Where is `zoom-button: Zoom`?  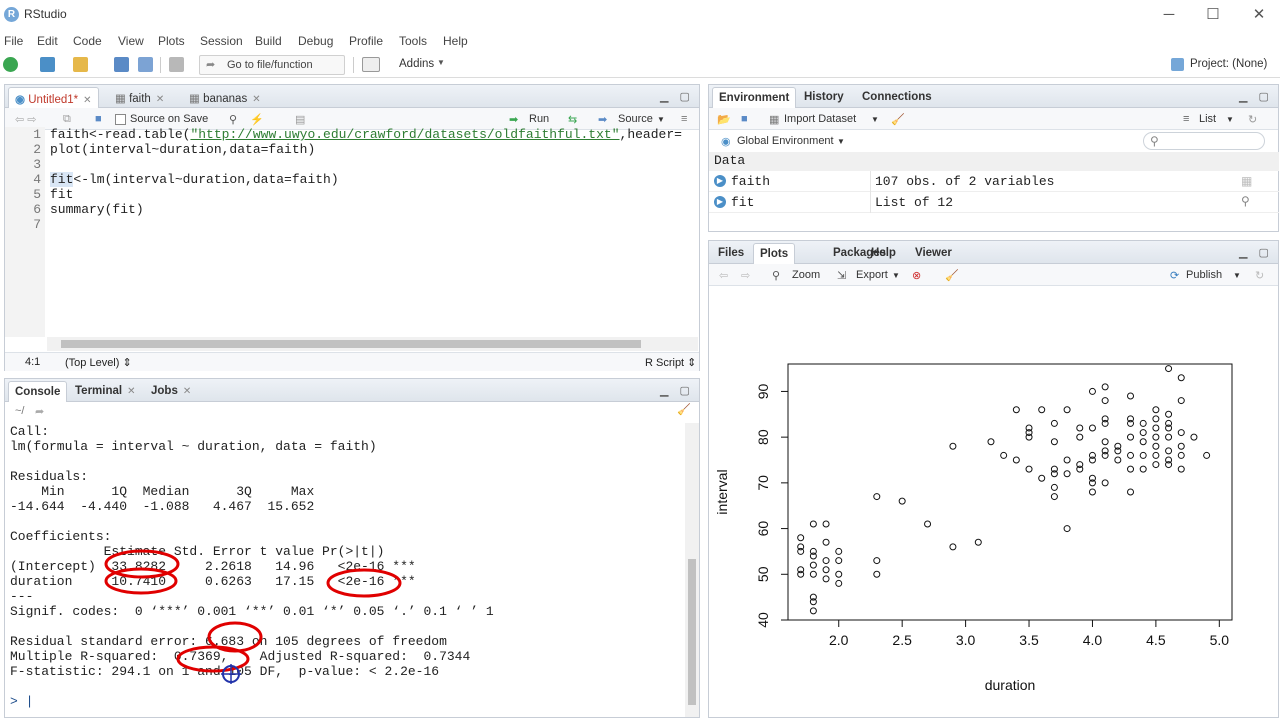
zoom-button: Zoom is located at coordinates (806, 275).